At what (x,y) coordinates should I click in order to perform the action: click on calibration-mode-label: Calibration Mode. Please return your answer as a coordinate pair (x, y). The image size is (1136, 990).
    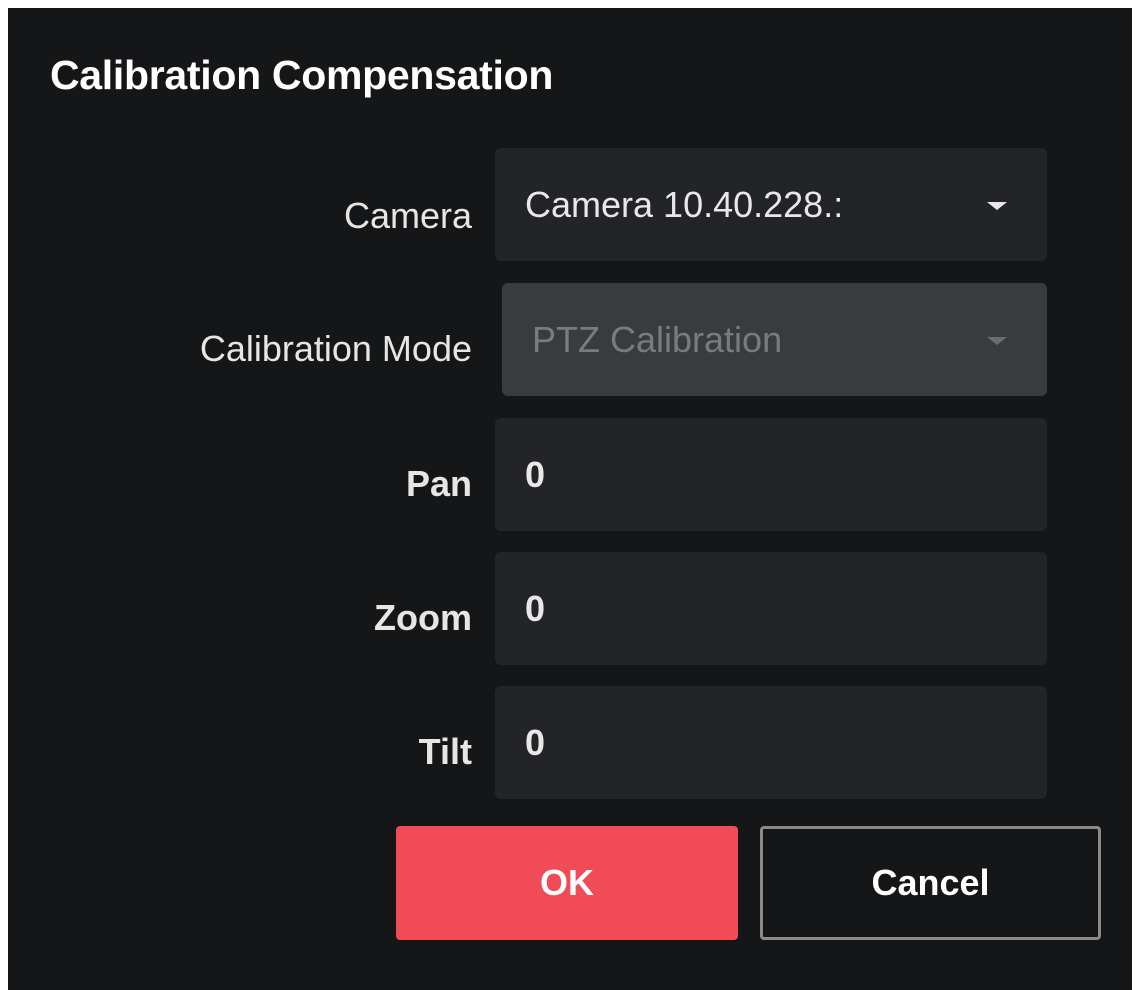
    Looking at the image, I should click on (335, 348).